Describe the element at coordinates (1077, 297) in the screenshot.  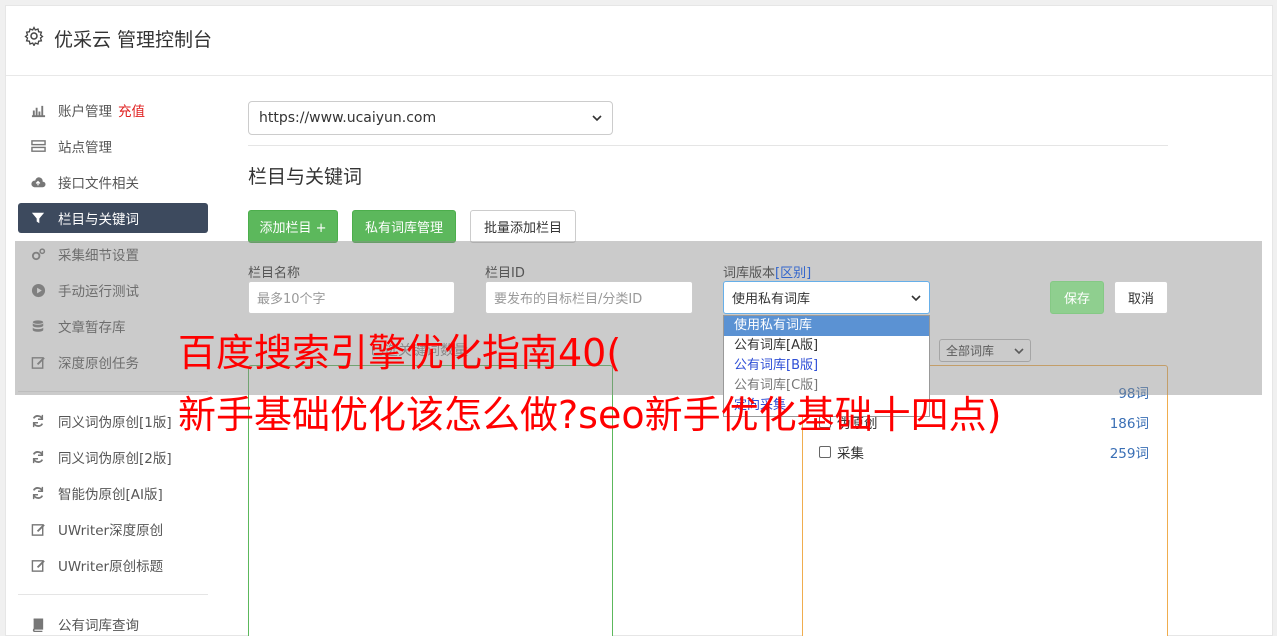
I see `save-button: 保存` at that location.